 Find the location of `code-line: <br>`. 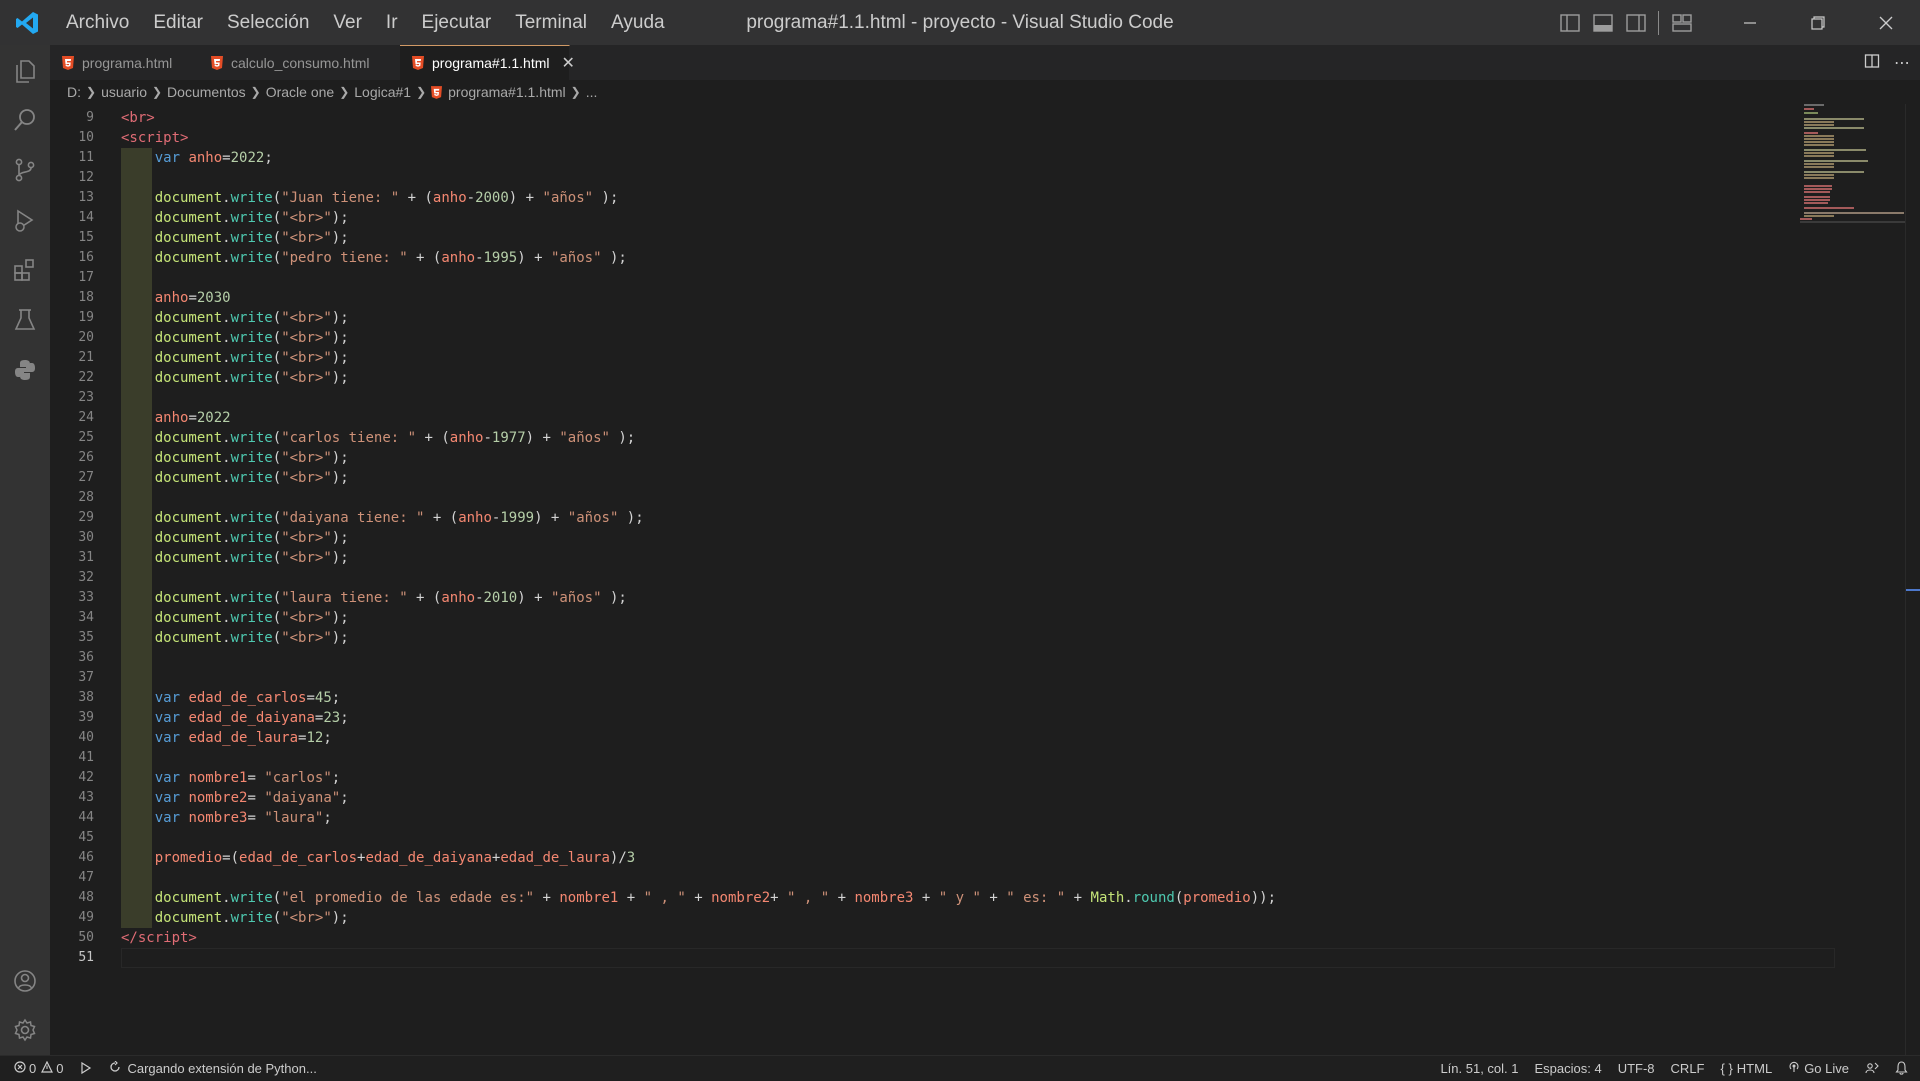

code-line: <br> is located at coordinates (138, 118).